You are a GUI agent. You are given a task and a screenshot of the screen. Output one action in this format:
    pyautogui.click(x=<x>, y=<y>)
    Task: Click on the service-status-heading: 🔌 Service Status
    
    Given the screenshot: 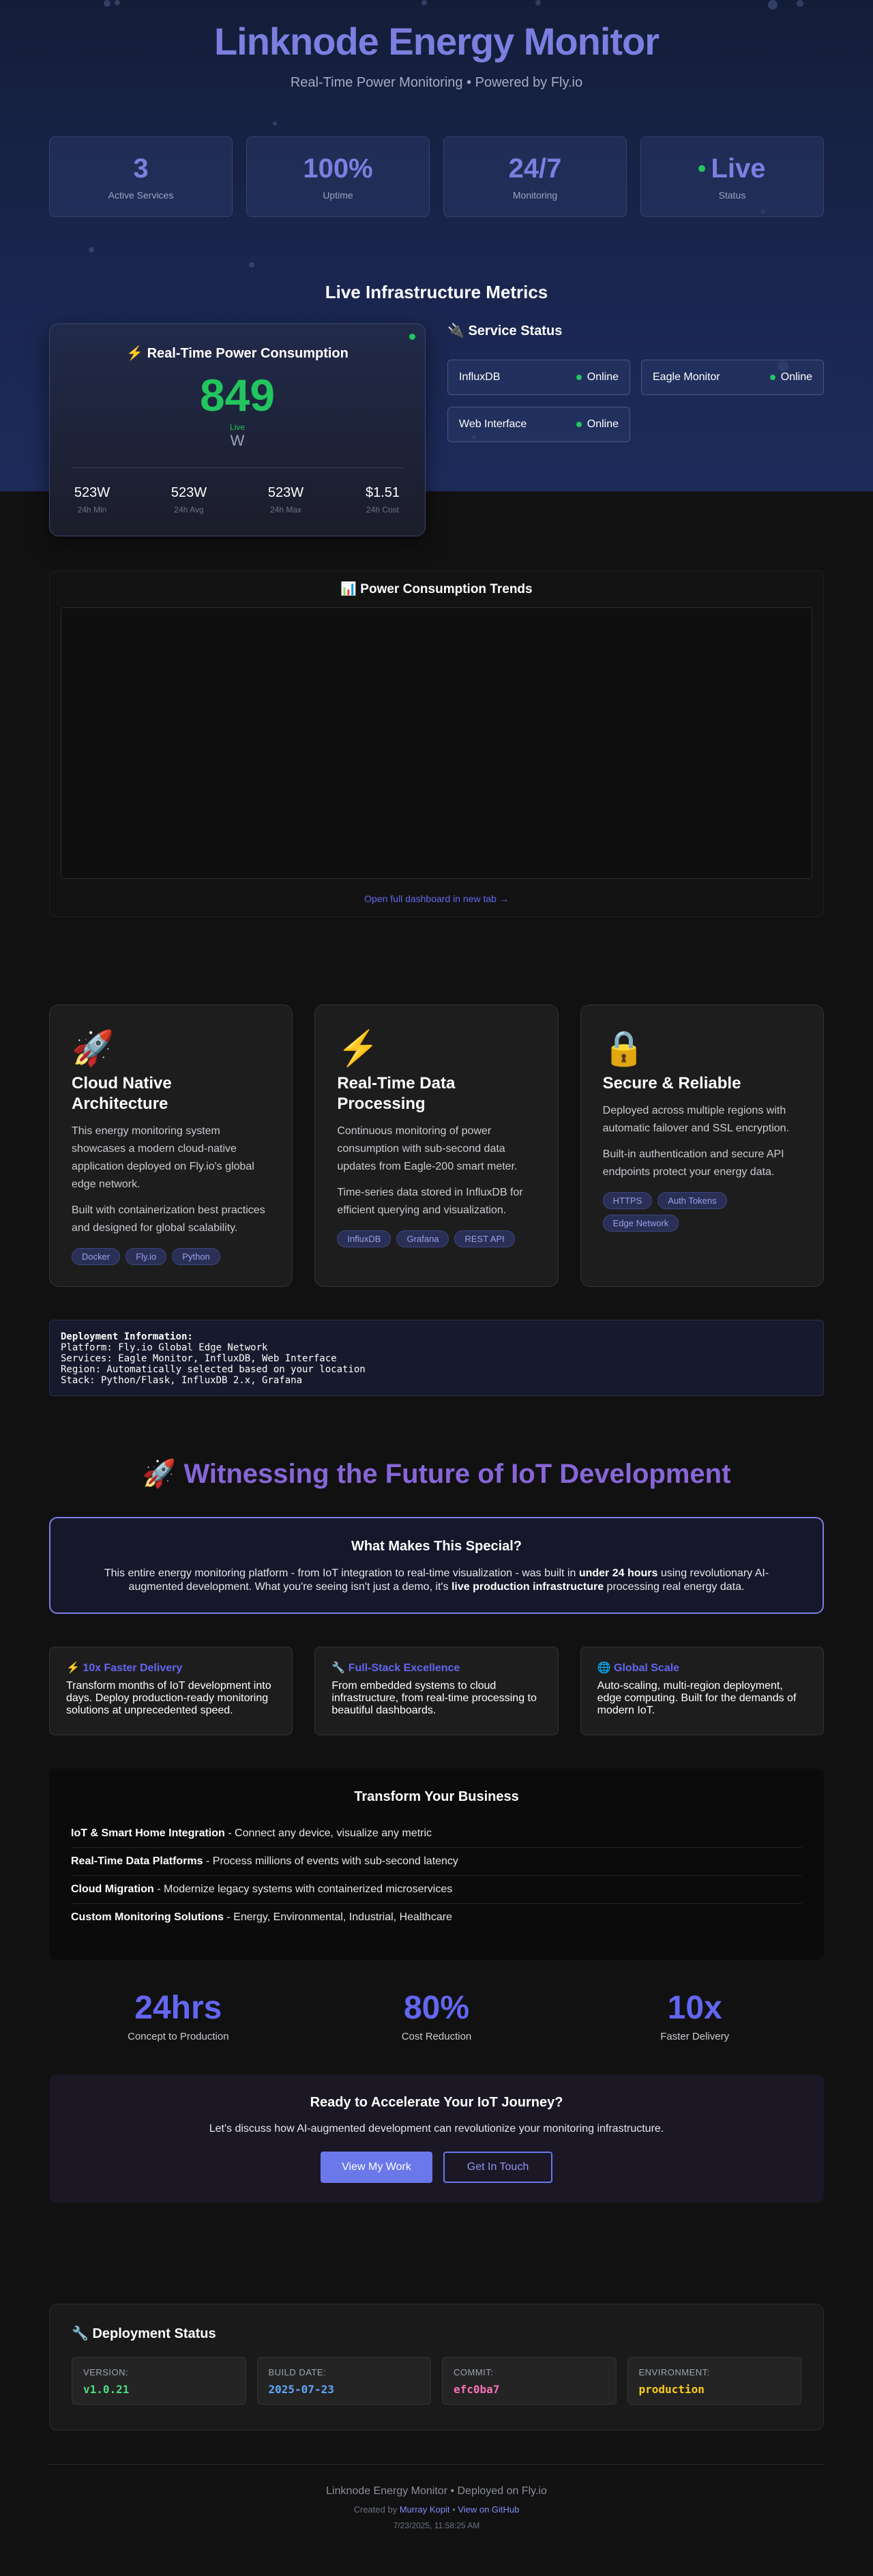 What is the action you would take?
    pyautogui.click(x=505, y=330)
    